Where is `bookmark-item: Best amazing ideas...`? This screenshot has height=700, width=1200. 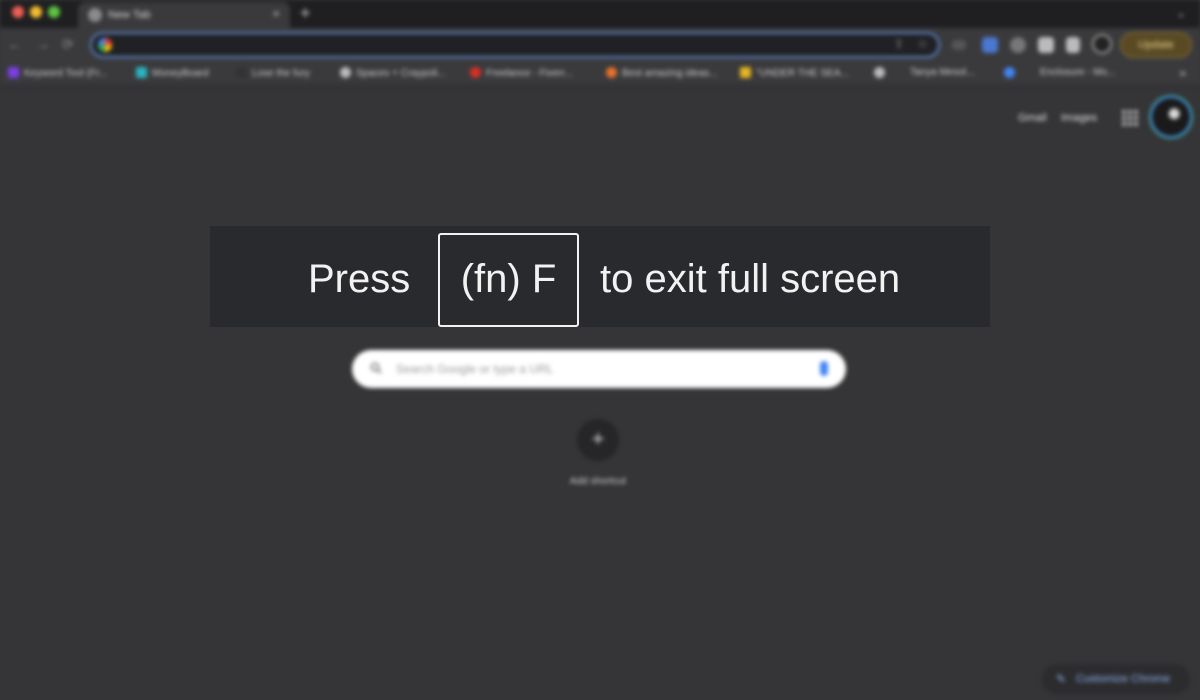 bookmark-item: Best amazing ideas... is located at coordinates (662, 74).